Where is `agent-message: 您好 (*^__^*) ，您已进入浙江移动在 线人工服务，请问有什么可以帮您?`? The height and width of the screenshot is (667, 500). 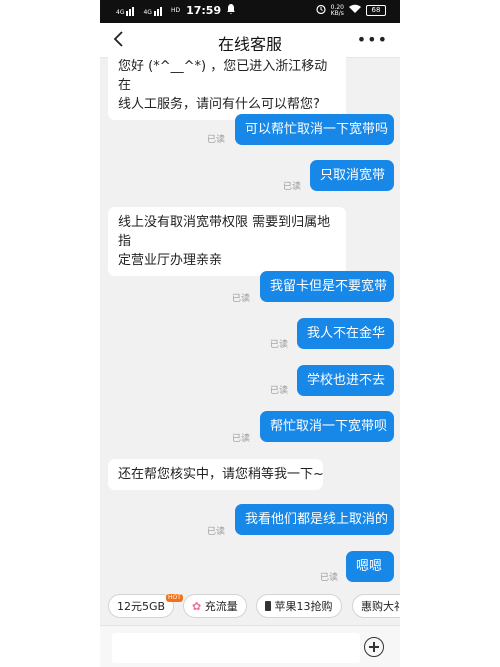
agent-message: 您好 (*^__^*) ，您已进入浙江移动在 线人工服务，请问有什么可以帮您? is located at coordinates (227, 85).